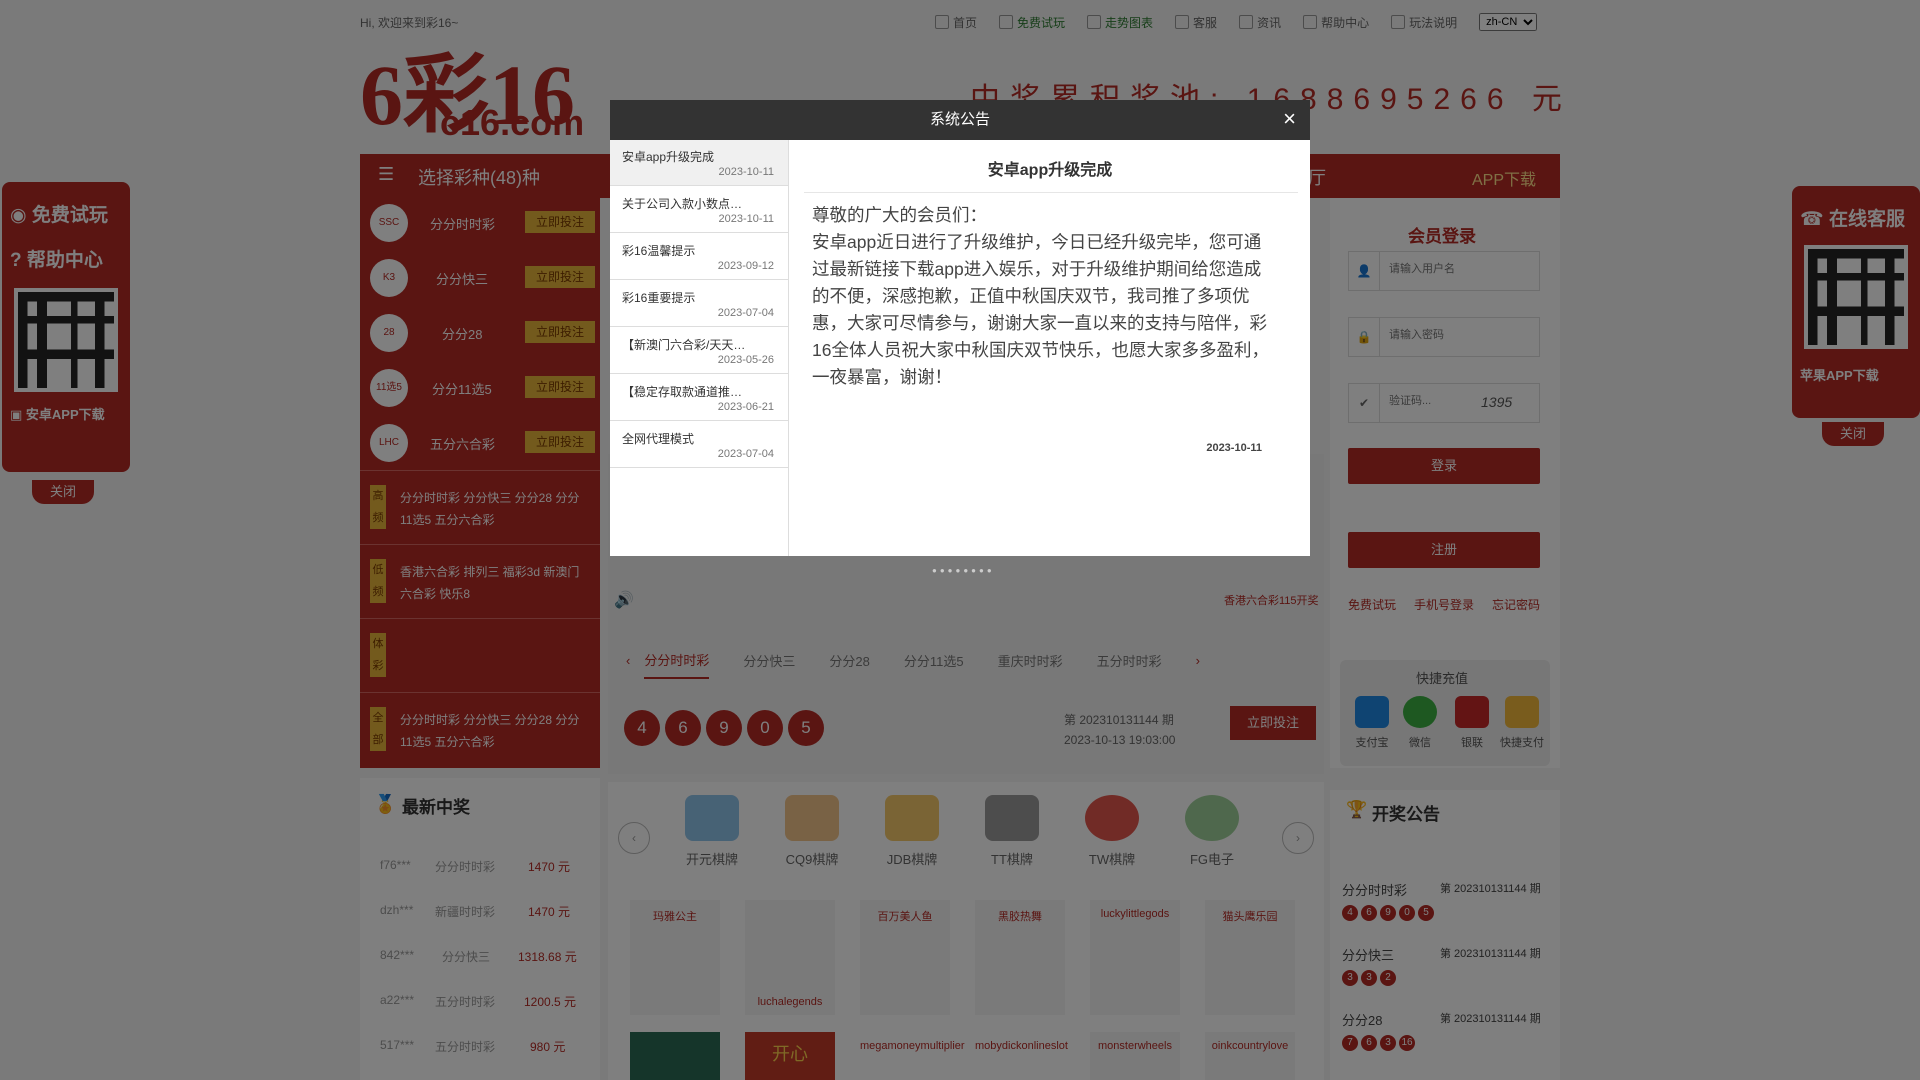 This screenshot has width=1920, height=1080. Describe the element at coordinates (1051, 192) in the screenshot. I see `divider` at that location.